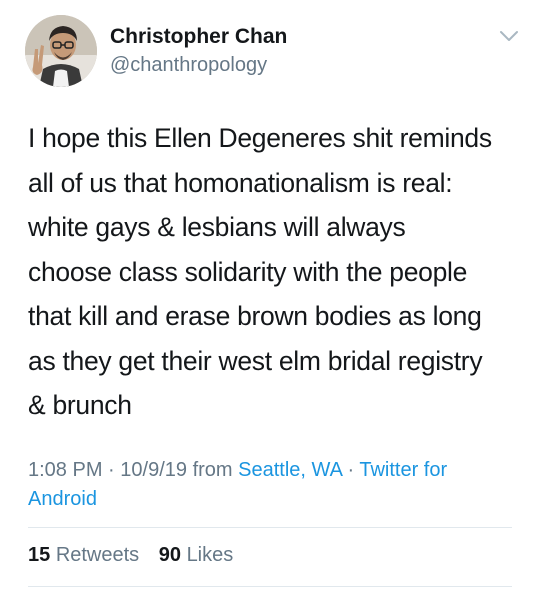 The image size is (540, 590). I want to click on author-handle: @chanthropology, so click(188, 65).